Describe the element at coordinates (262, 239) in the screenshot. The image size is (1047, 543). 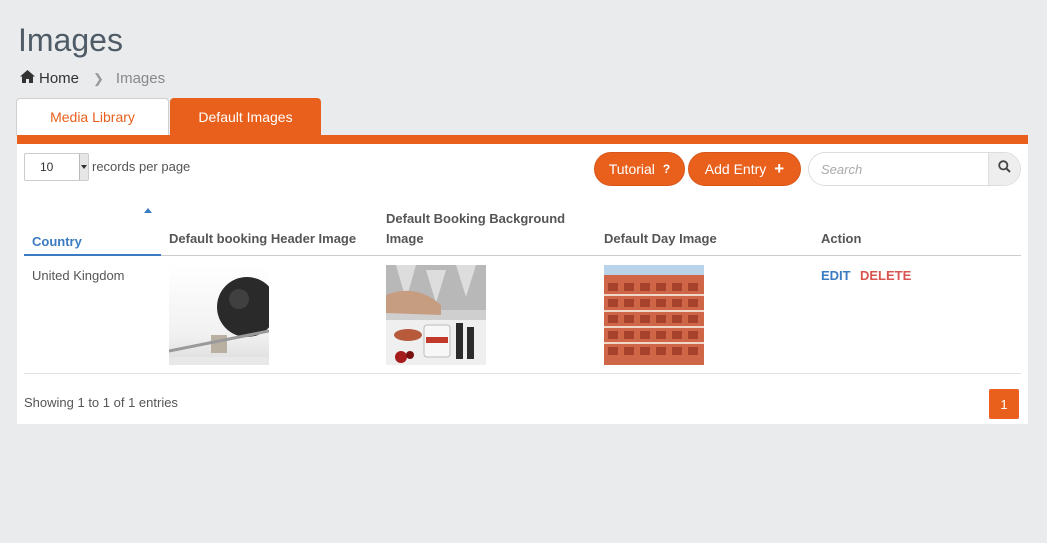
I see `column-header-header-image: Default booking Header Image` at that location.